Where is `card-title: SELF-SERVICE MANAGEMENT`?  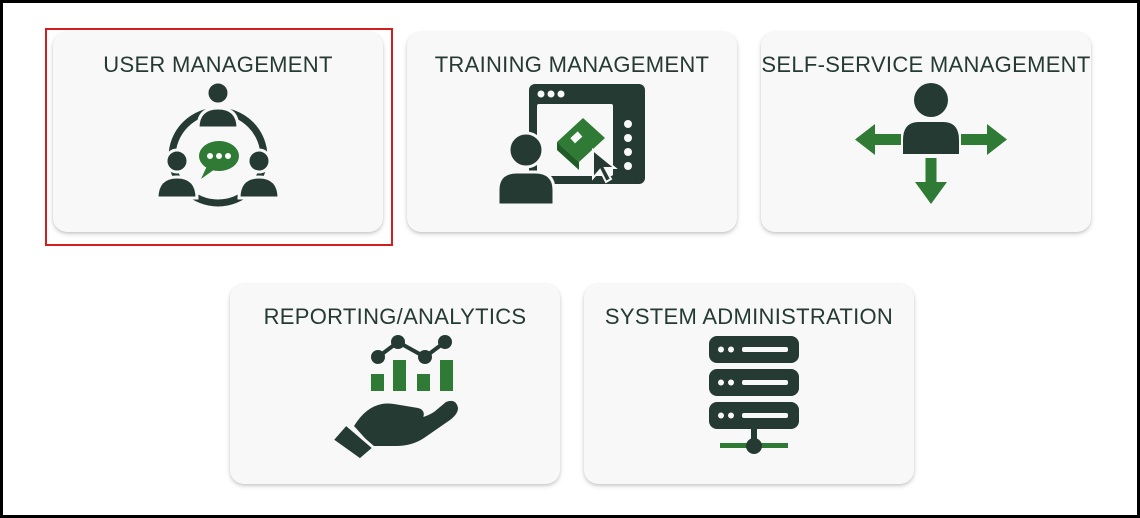
card-title: SELF-SERVICE MANAGEMENT is located at coordinates (926, 64).